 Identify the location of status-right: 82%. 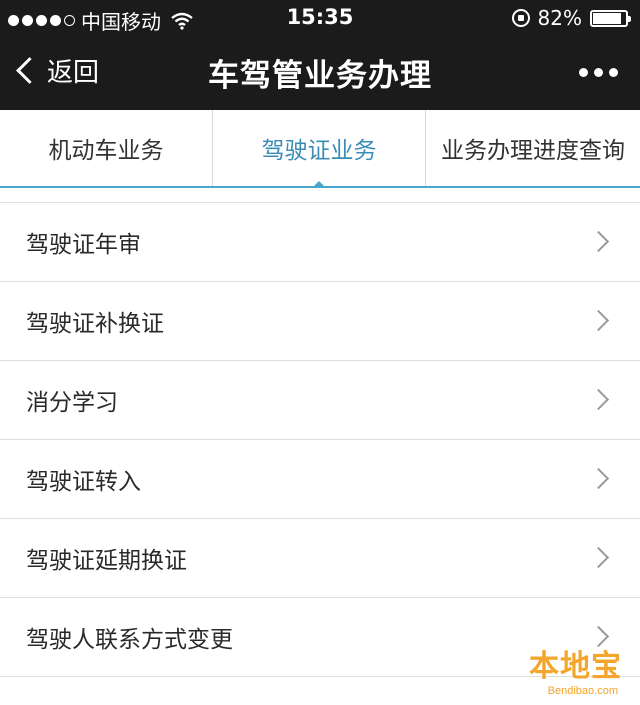
(571, 18).